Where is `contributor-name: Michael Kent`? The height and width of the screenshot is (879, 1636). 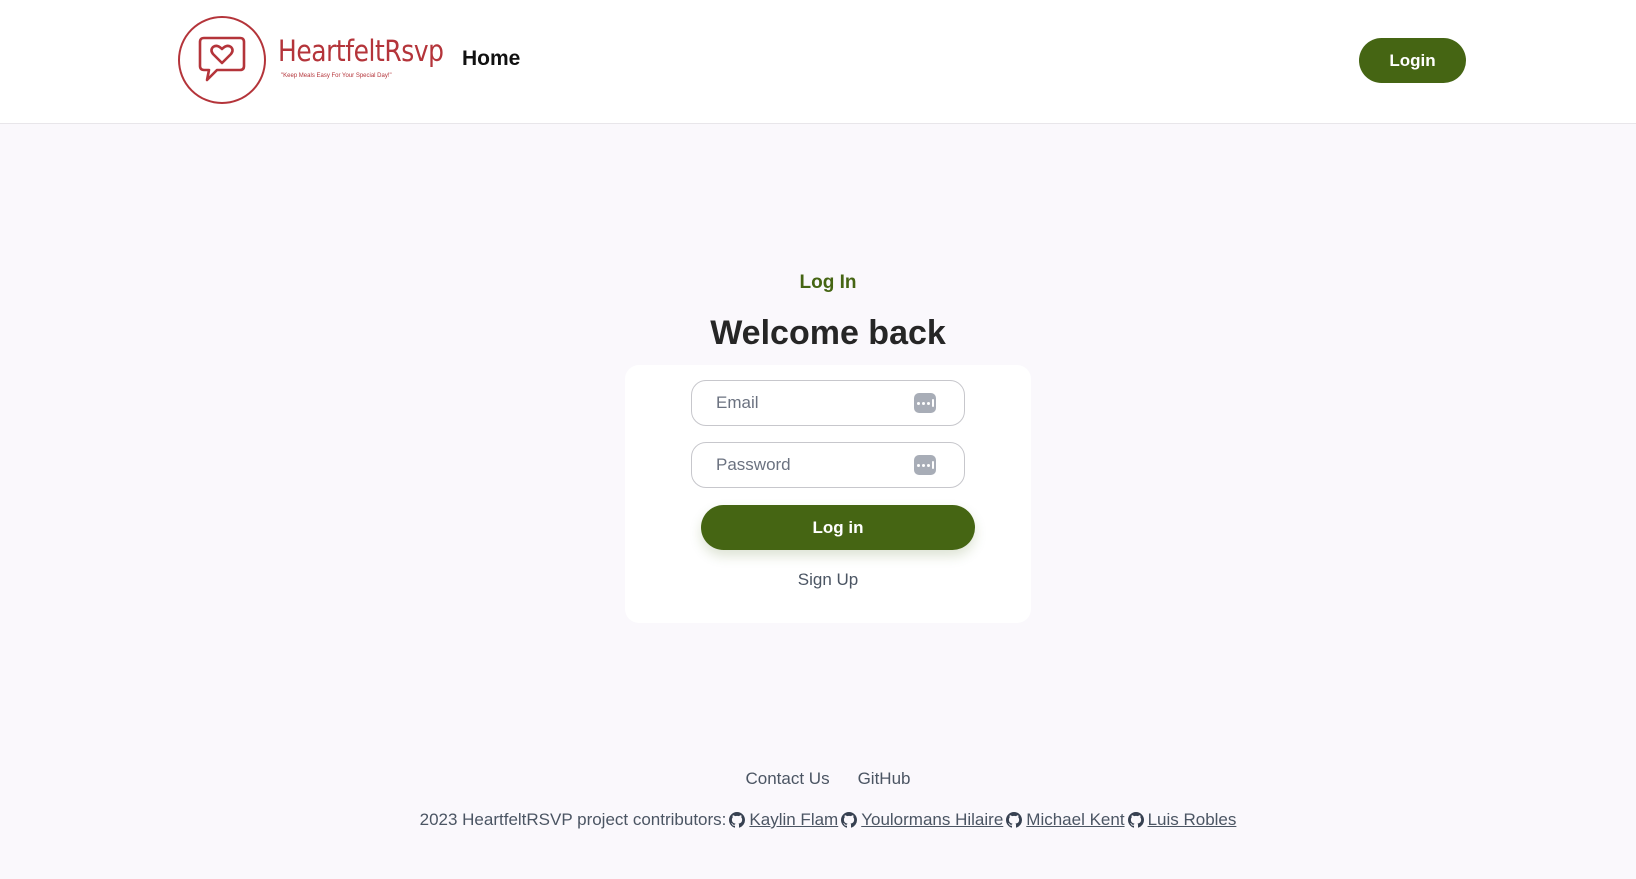
contributor-name: Michael Kent is located at coordinates (1075, 819).